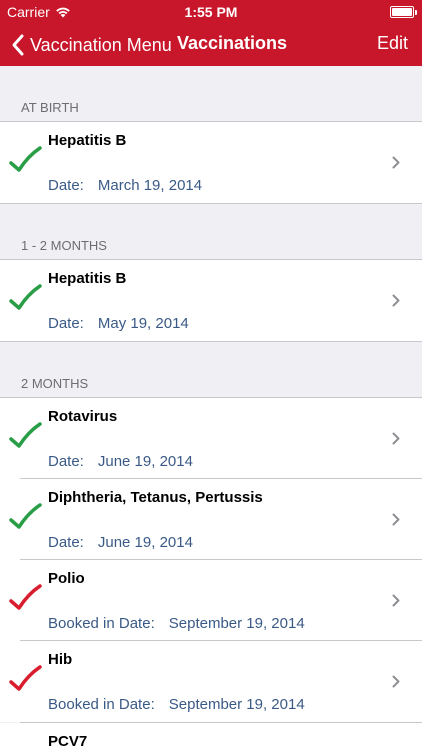 The image size is (422, 750). I want to click on date-value: May 19, 2014, so click(143, 323).